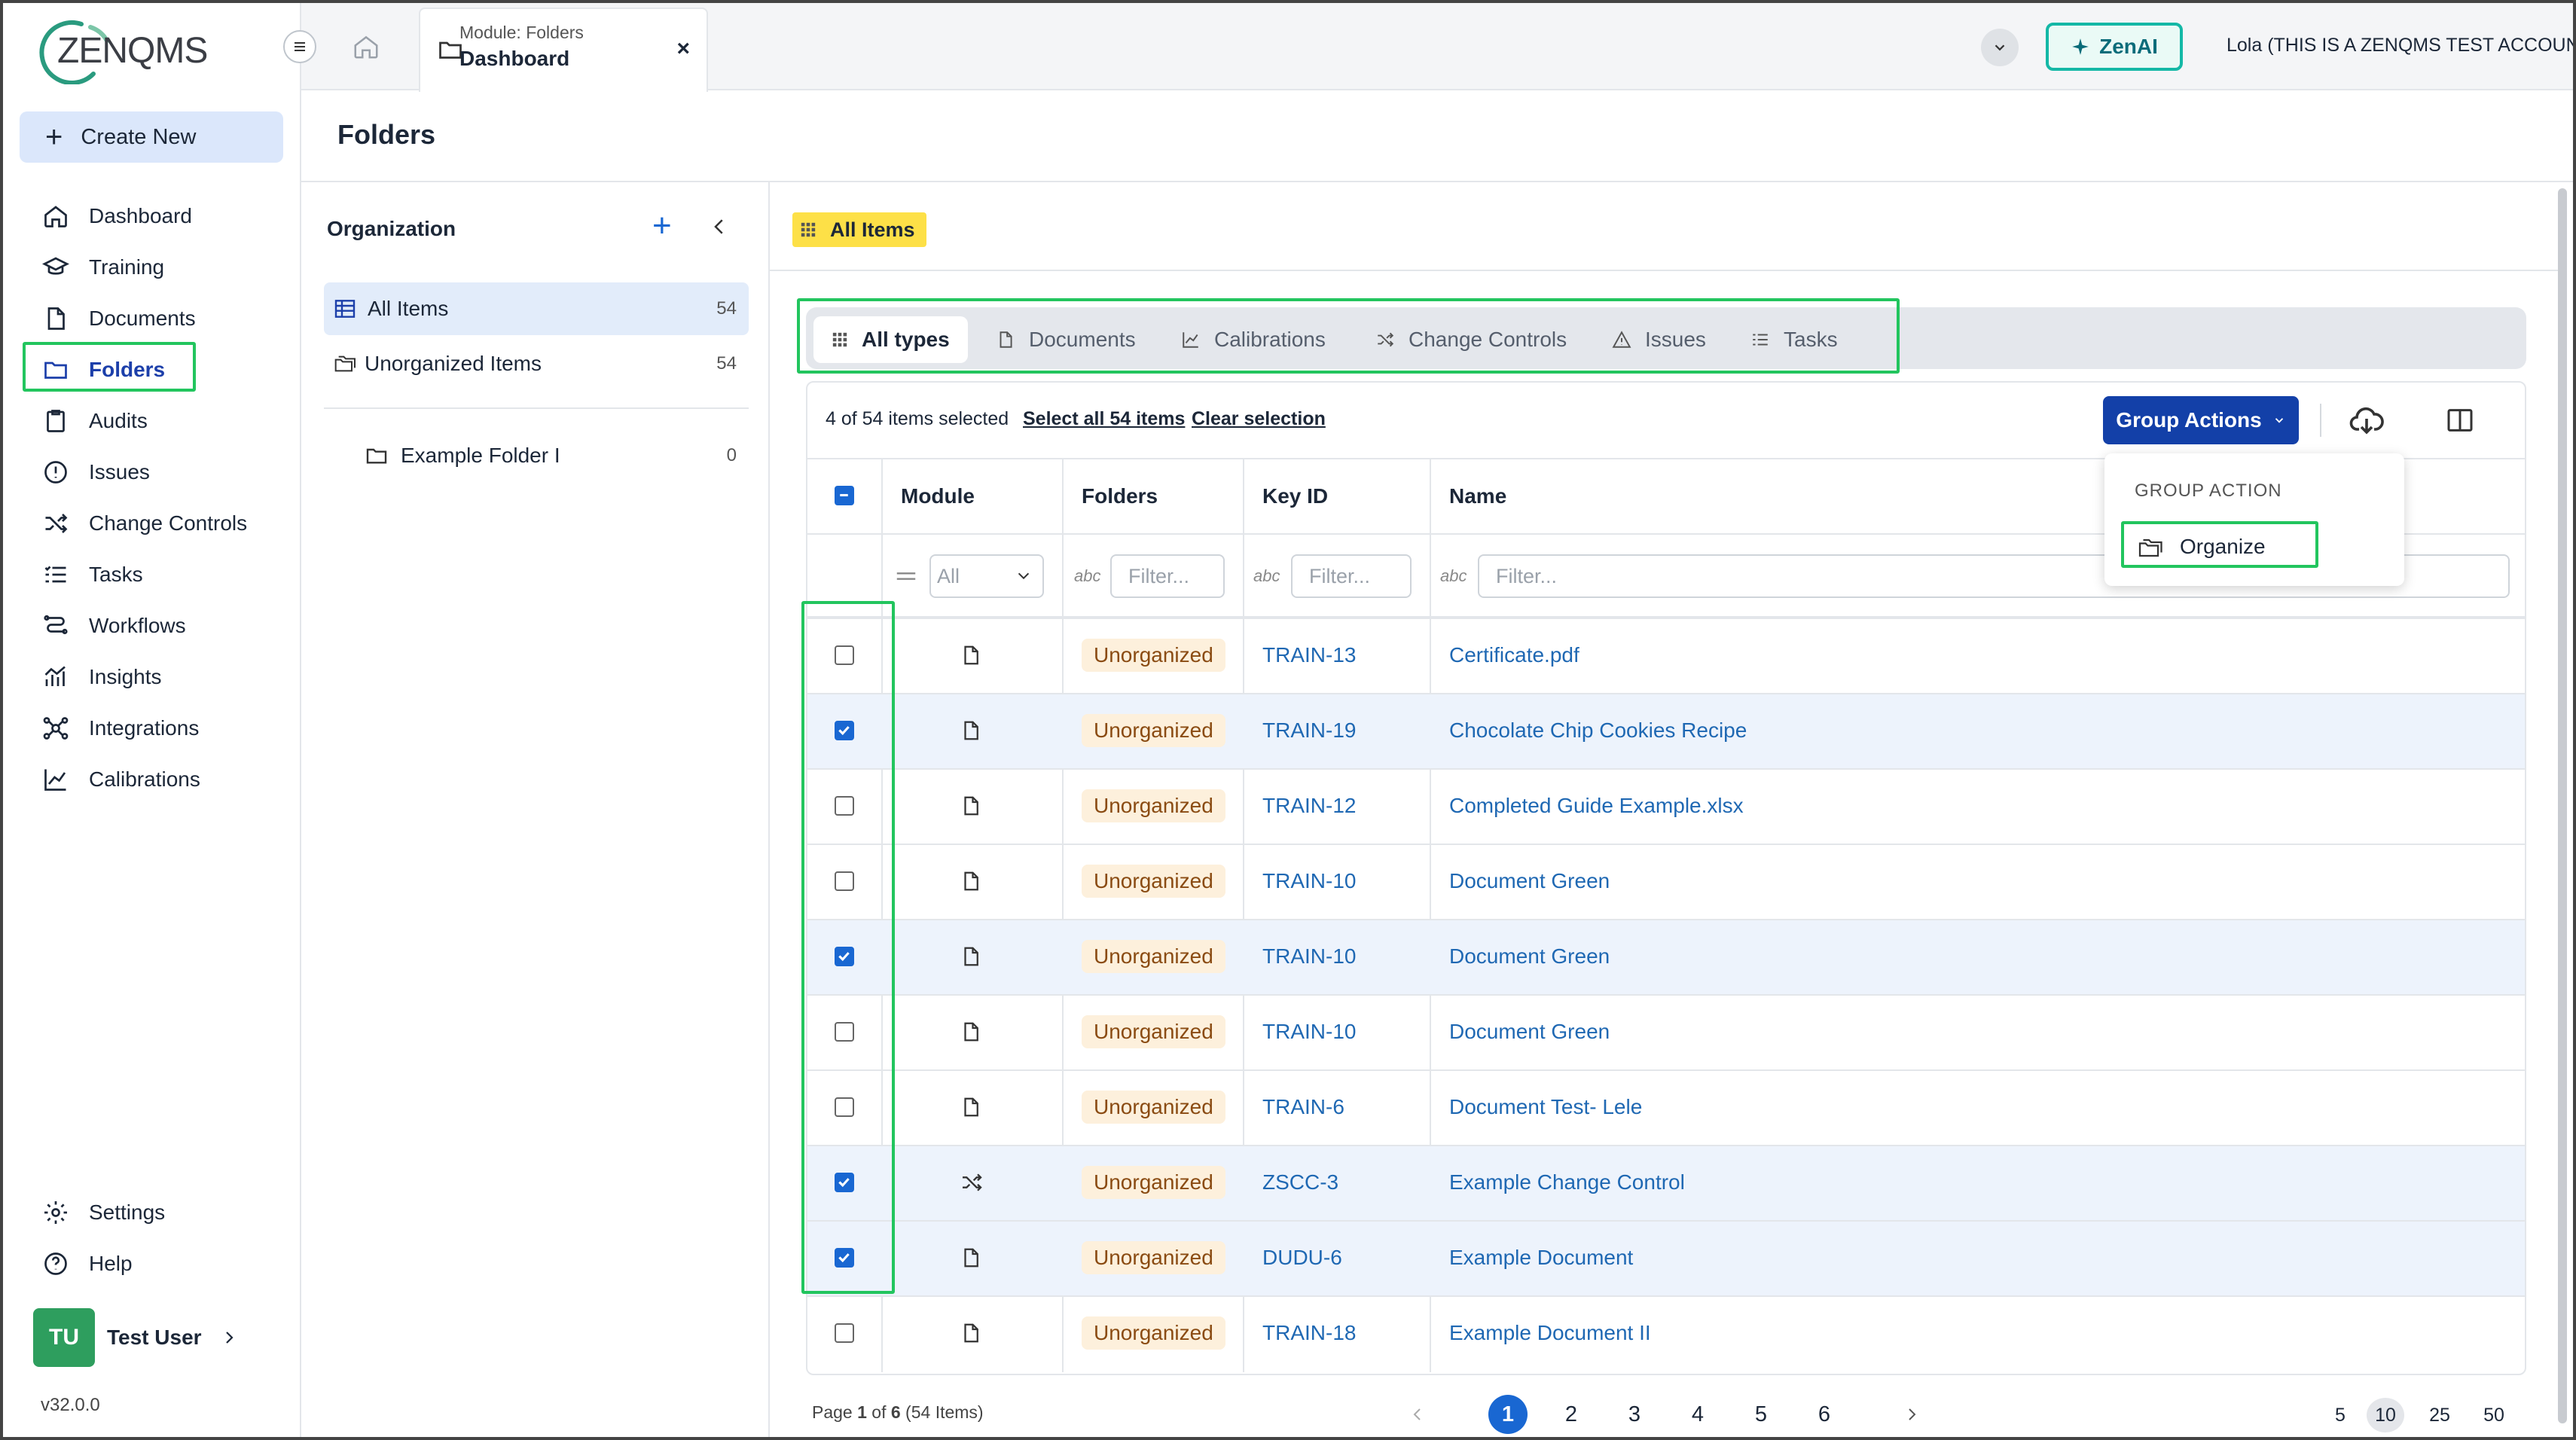 This screenshot has height=1440, width=2576. What do you see at coordinates (1598, 730) in the screenshot?
I see `item-name-link: Chocolate Chip Cookies Recipe` at bounding box center [1598, 730].